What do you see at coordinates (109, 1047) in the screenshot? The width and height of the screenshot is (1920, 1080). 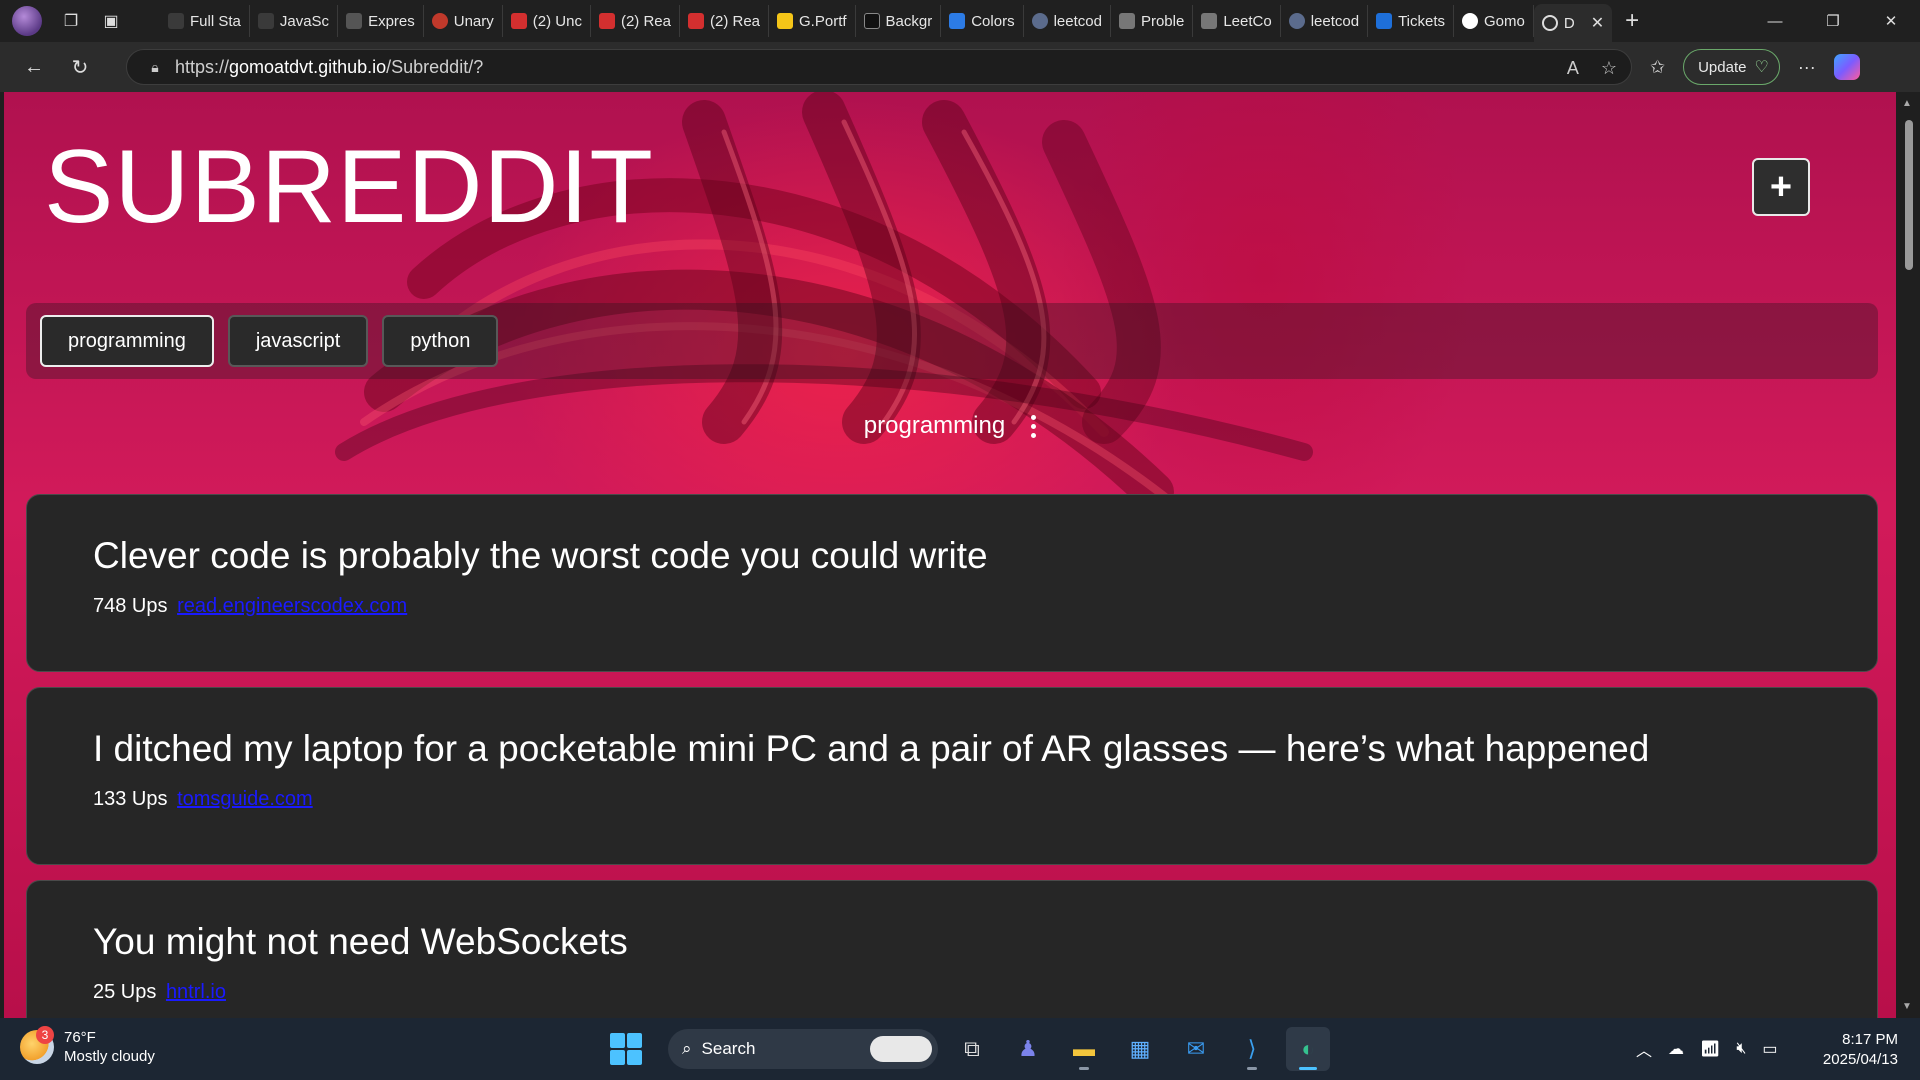 I see `weather-text: 76°F Mostly cloudy` at bounding box center [109, 1047].